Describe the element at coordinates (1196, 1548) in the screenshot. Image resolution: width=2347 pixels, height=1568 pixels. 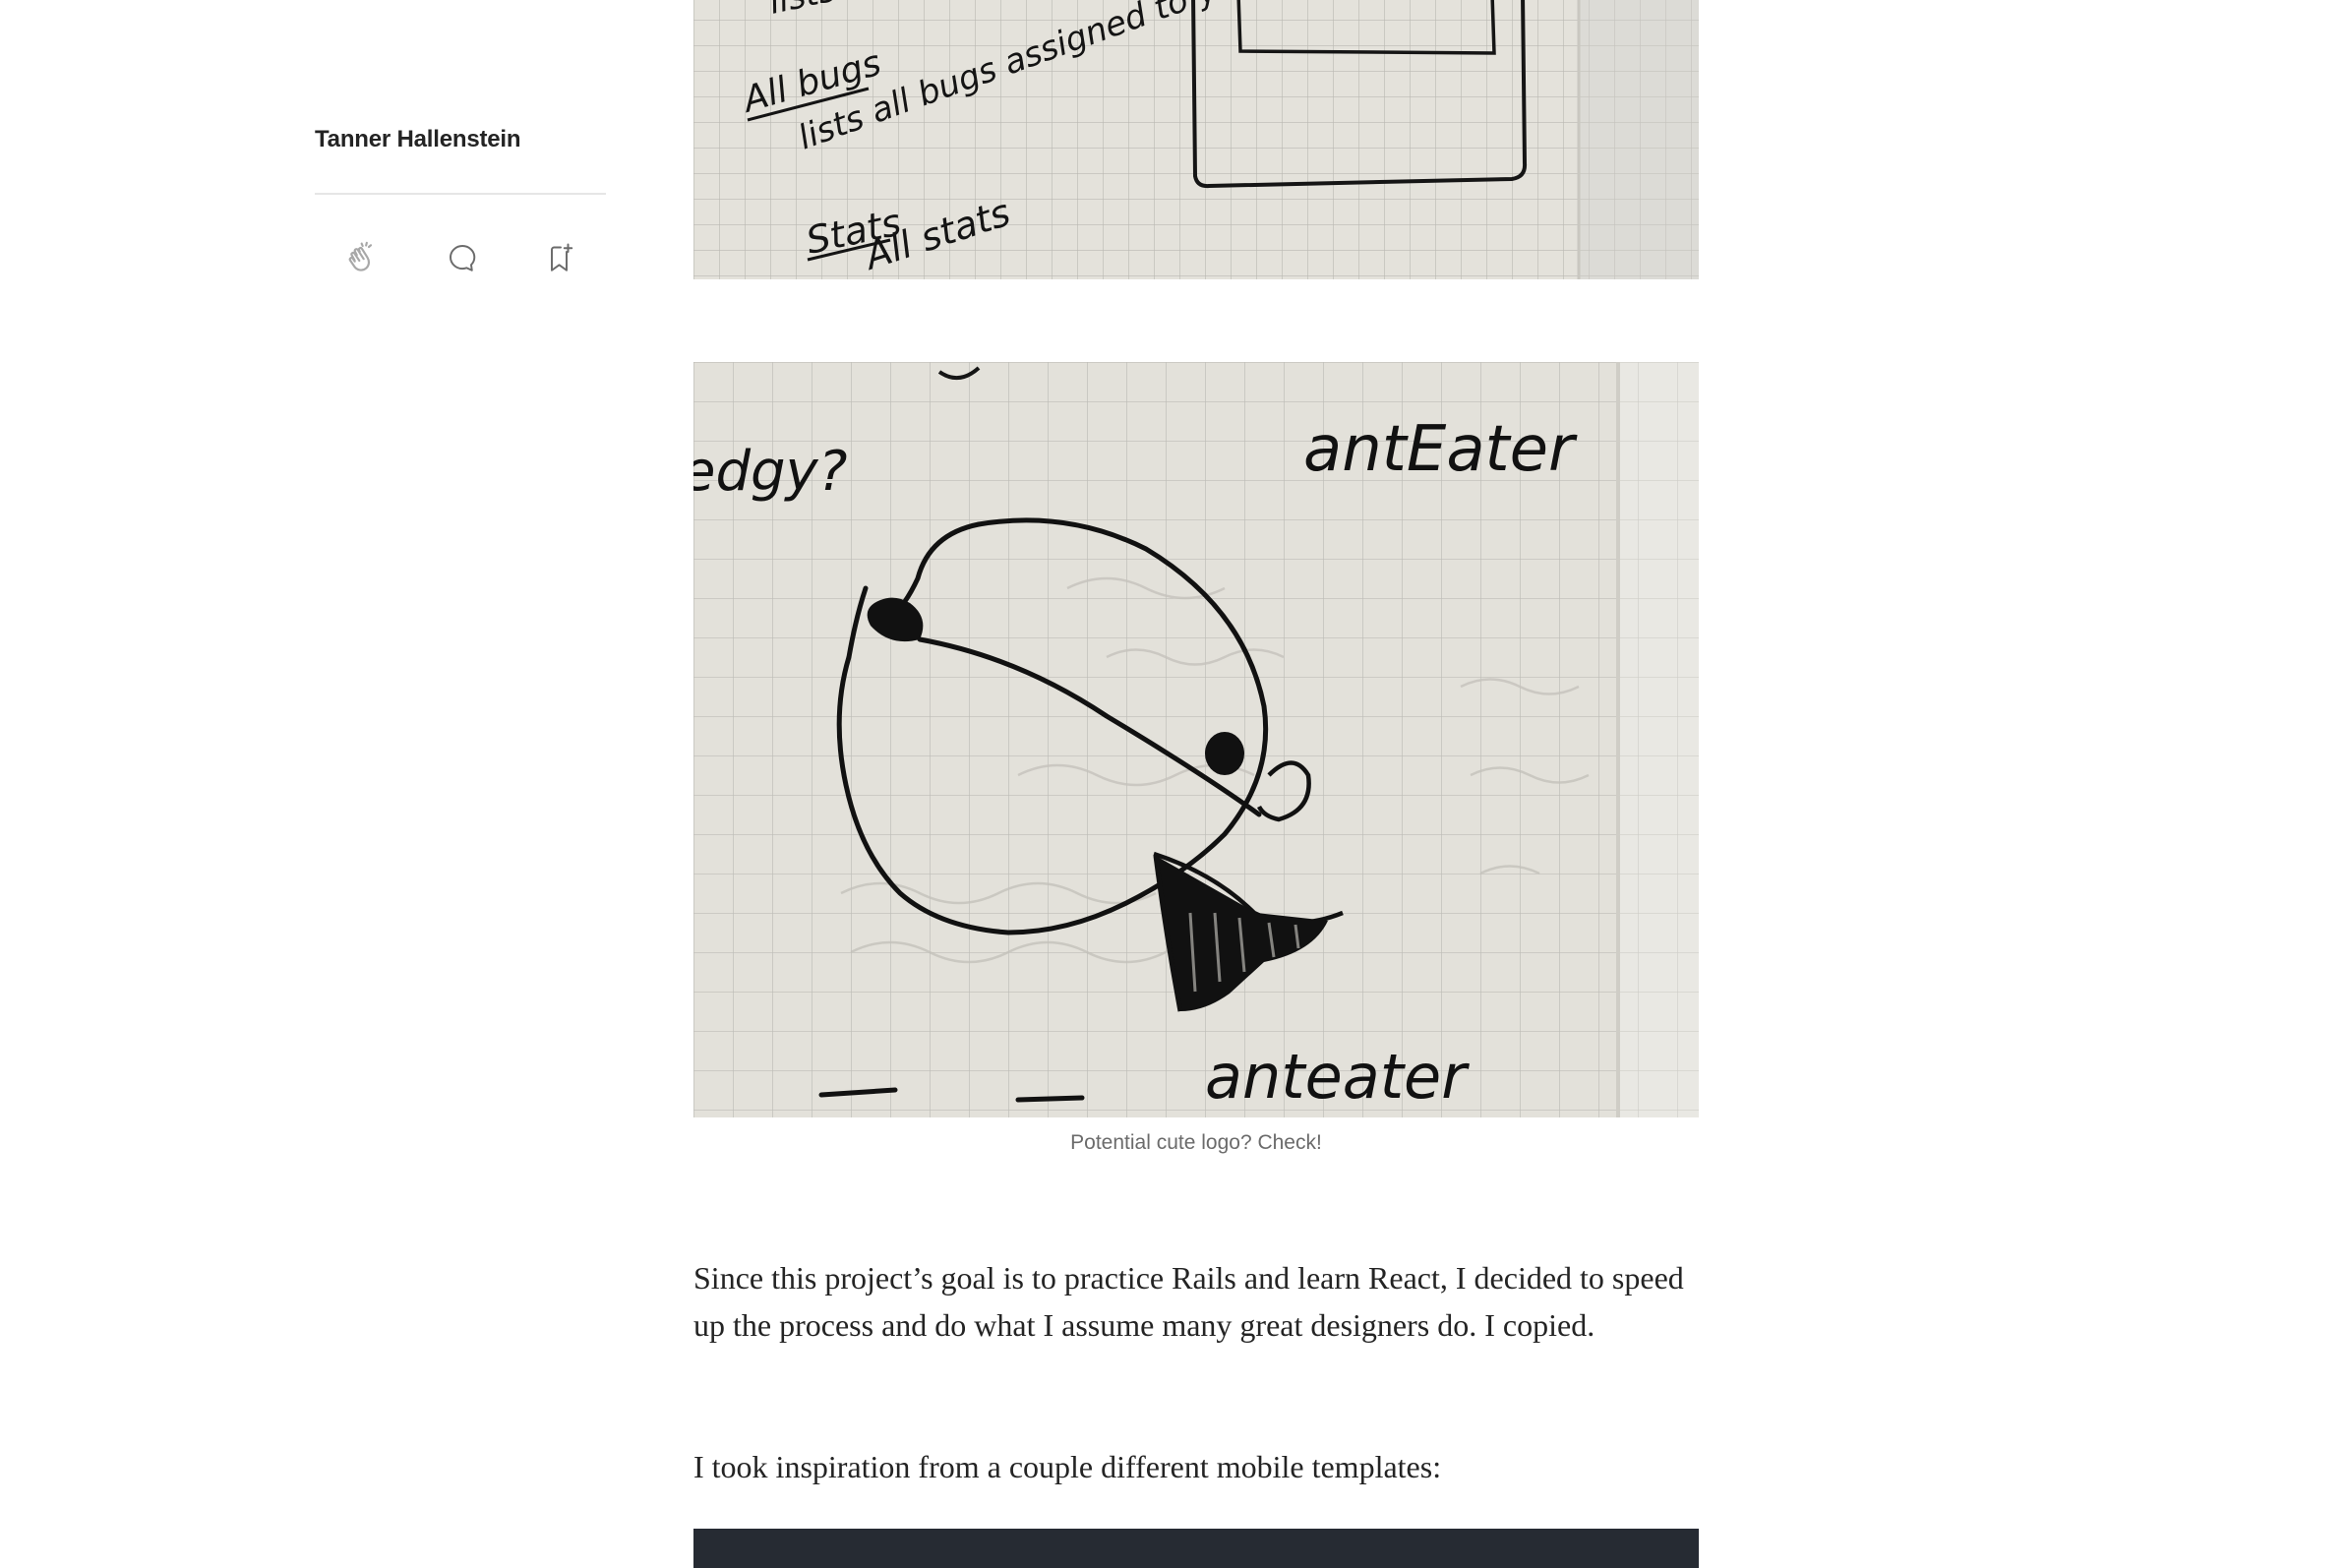
I see `mobile-templates-image` at that location.